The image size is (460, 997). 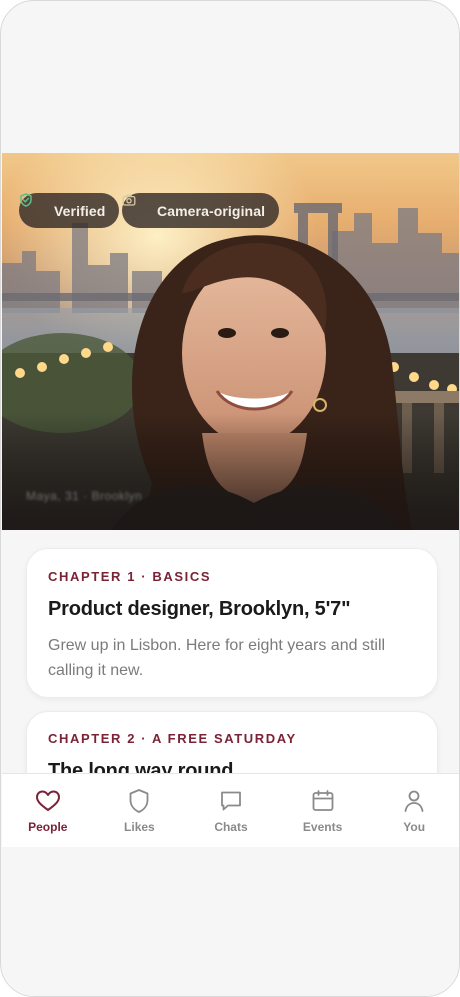 I want to click on tab-chats: Chats, so click(x=231, y=810).